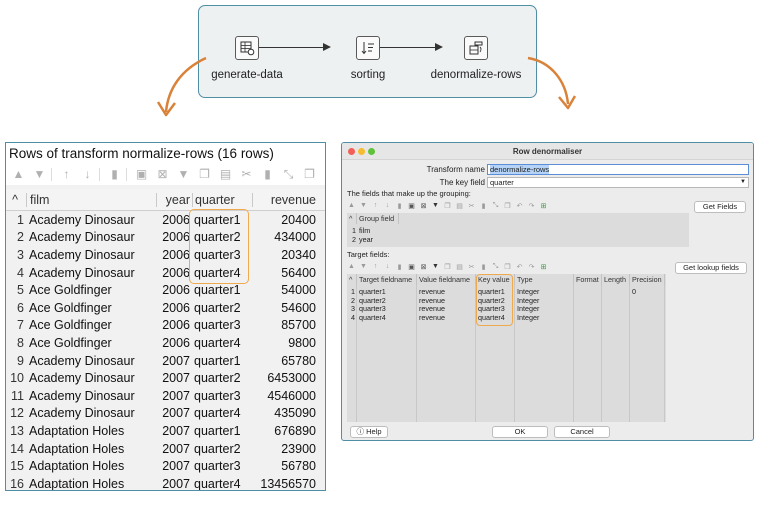 The image size is (758, 505). I want to click on cell-revenue: 435090, so click(286, 413).